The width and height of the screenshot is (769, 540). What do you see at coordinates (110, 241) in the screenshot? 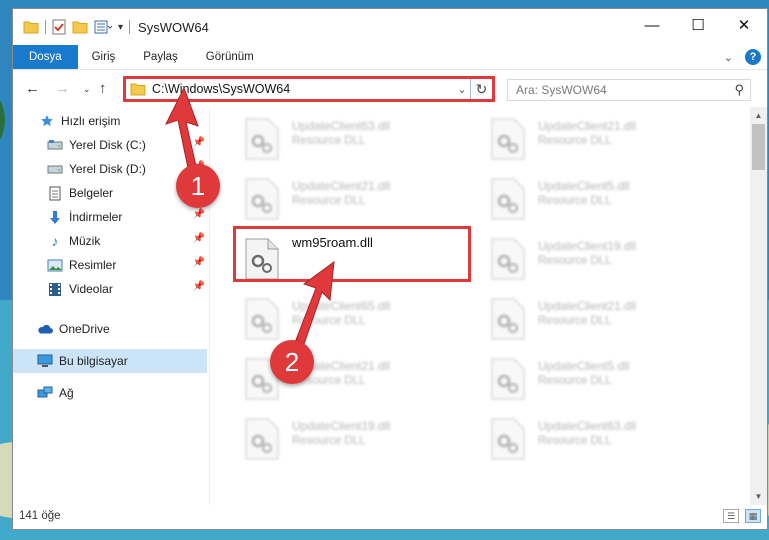
I see `sidebar-item-music: ♪ Müzik 📌` at bounding box center [110, 241].